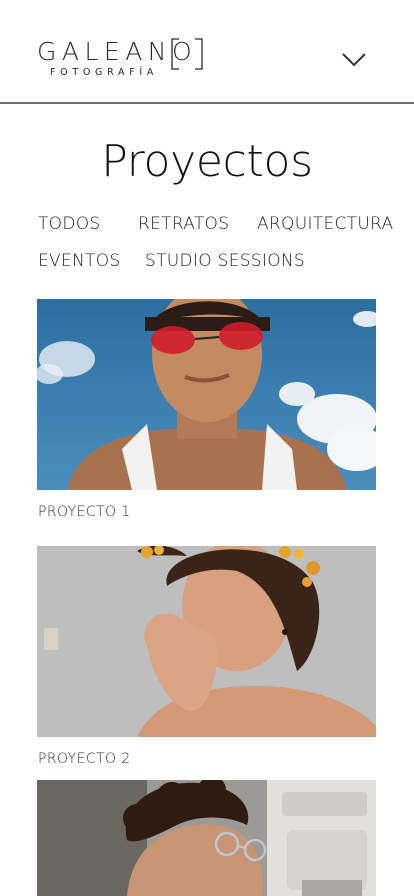  What do you see at coordinates (122, 60) in the screenshot?
I see `brand-logo: GALEANO FOTOGRAFÍA` at bounding box center [122, 60].